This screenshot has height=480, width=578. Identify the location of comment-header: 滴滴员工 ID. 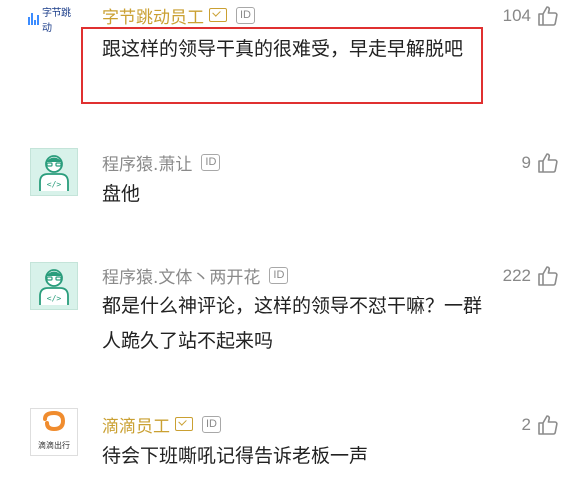
(161, 424).